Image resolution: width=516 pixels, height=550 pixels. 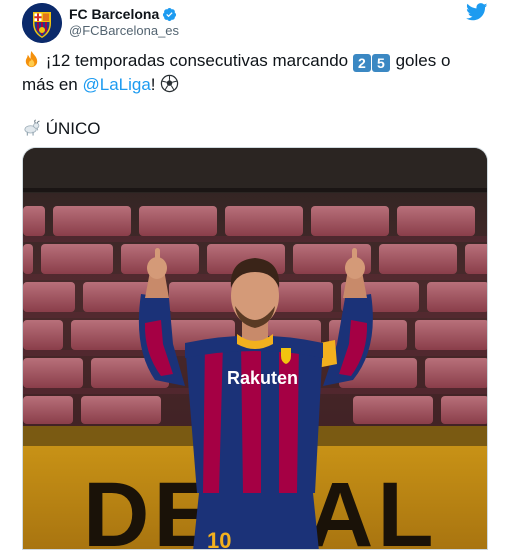 I want to click on tweet-line-3: ÚNICO, so click(x=61, y=129).